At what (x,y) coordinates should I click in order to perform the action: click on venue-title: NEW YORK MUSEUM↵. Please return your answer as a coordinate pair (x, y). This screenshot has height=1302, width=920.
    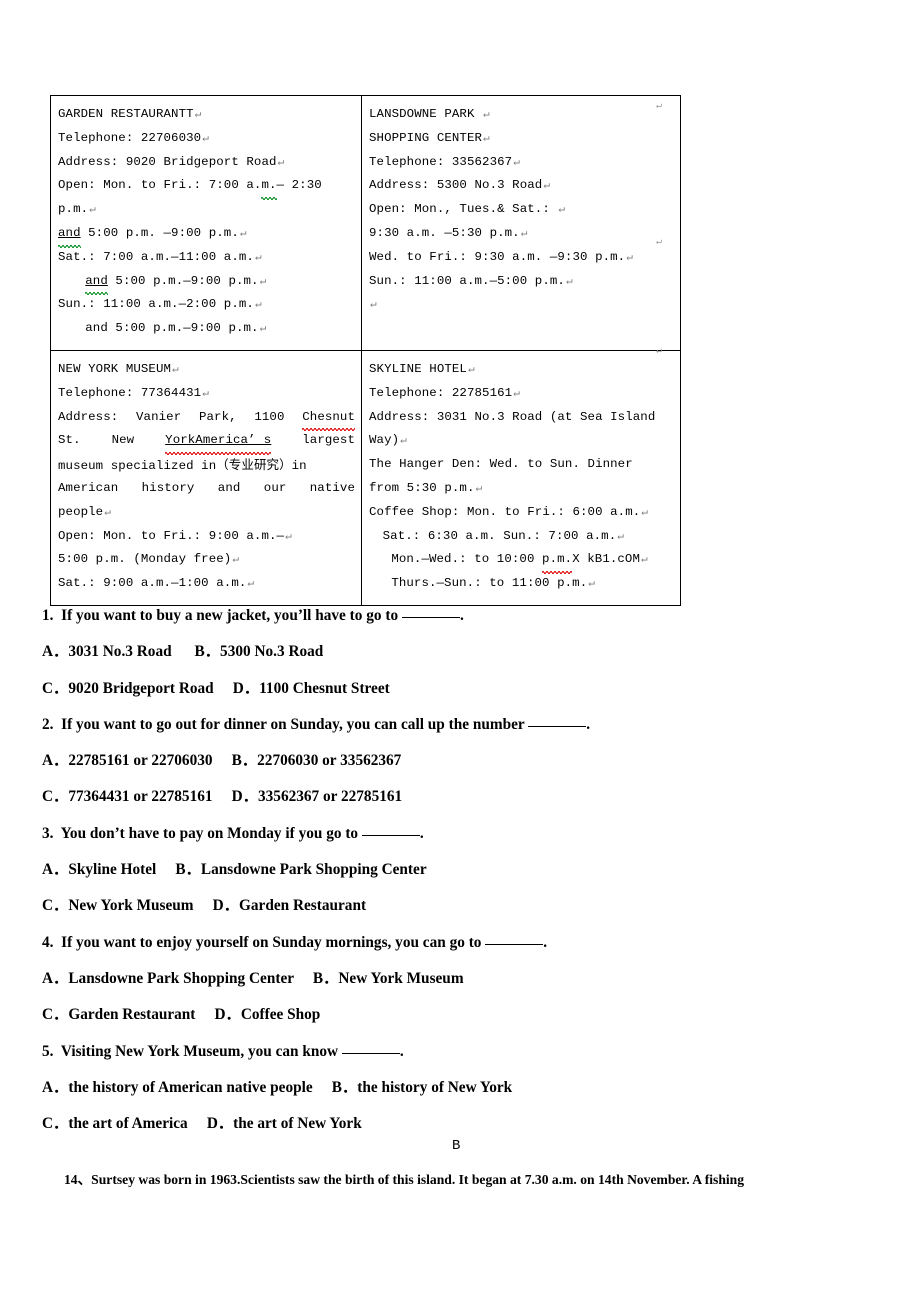
    Looking at the image, I should click on (118, 368).